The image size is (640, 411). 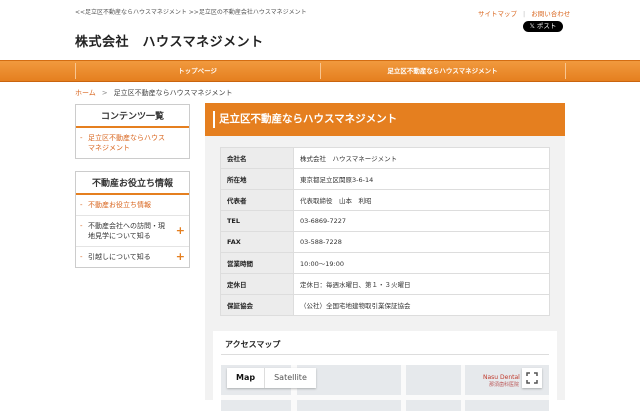 I want to click on sidebar-item-moving: - 引越しについて知る +, so click(x=132, y=257).